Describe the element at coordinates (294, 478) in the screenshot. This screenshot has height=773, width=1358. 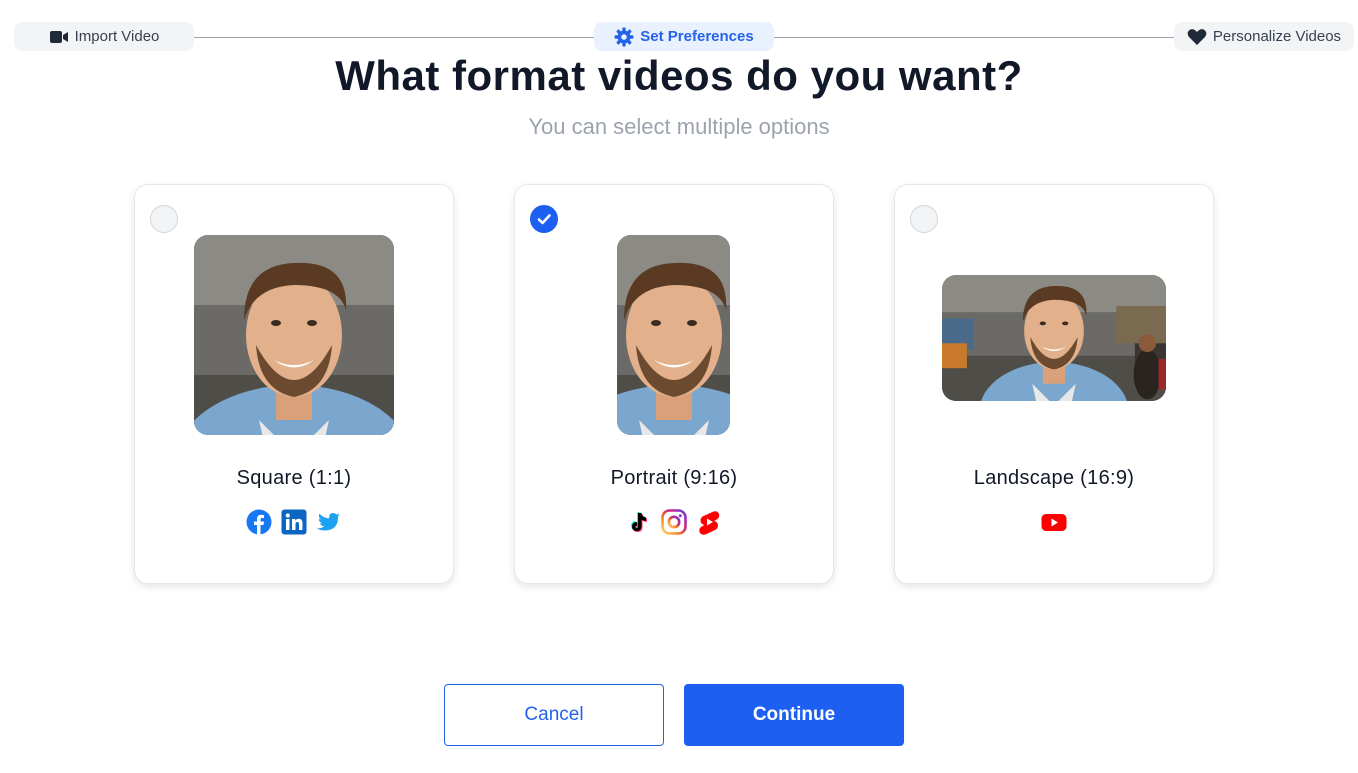
I see `format-label: Square (1:1)` at that location.